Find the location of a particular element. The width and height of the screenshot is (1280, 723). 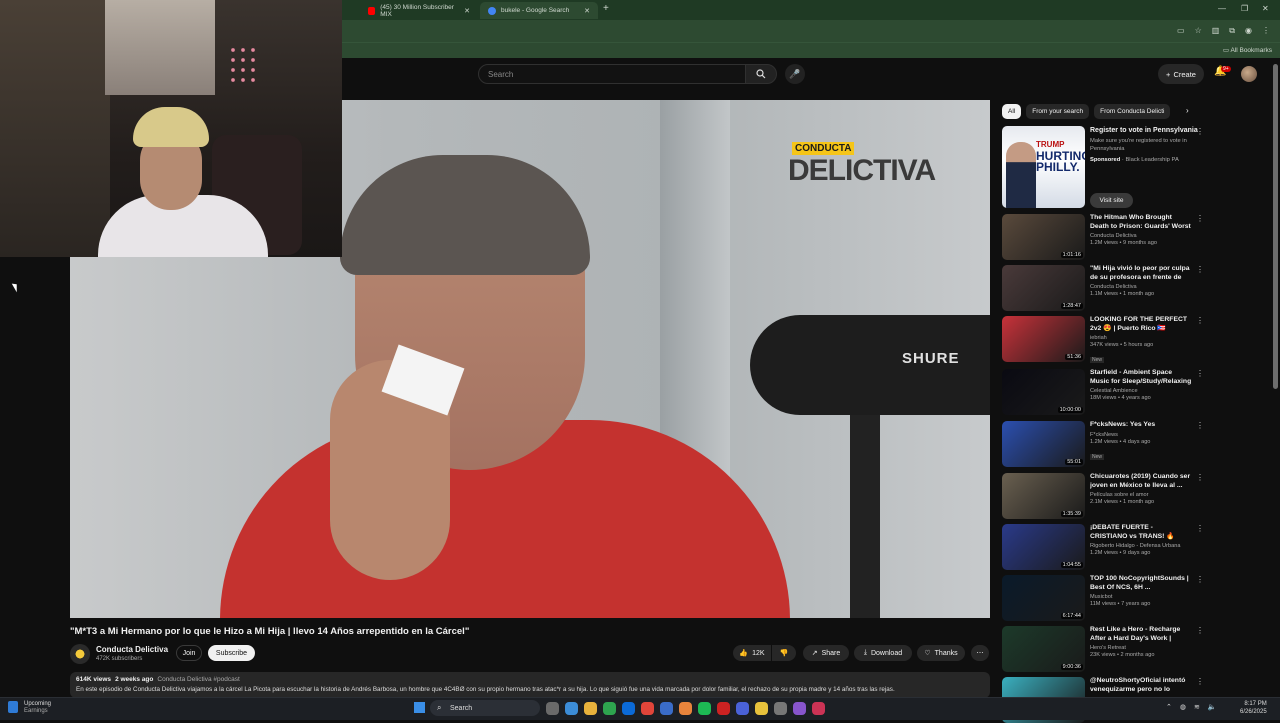

all-bookmarks-button: ▭ All Bookmarks is located at coordinates (1247, 50).